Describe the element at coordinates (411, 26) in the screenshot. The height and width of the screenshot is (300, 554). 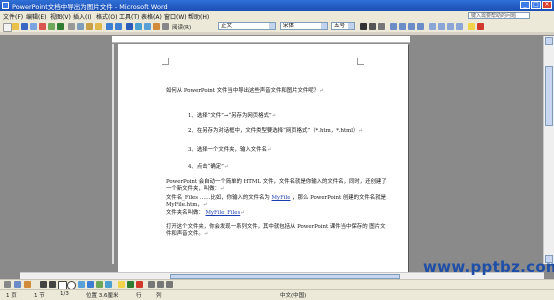
I see `align-right-icon` at that location.